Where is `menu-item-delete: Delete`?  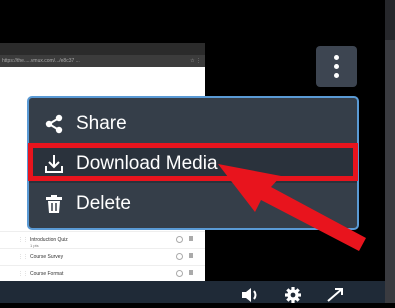
menu-item-delete: Delete is located at coordinates (193, 204).